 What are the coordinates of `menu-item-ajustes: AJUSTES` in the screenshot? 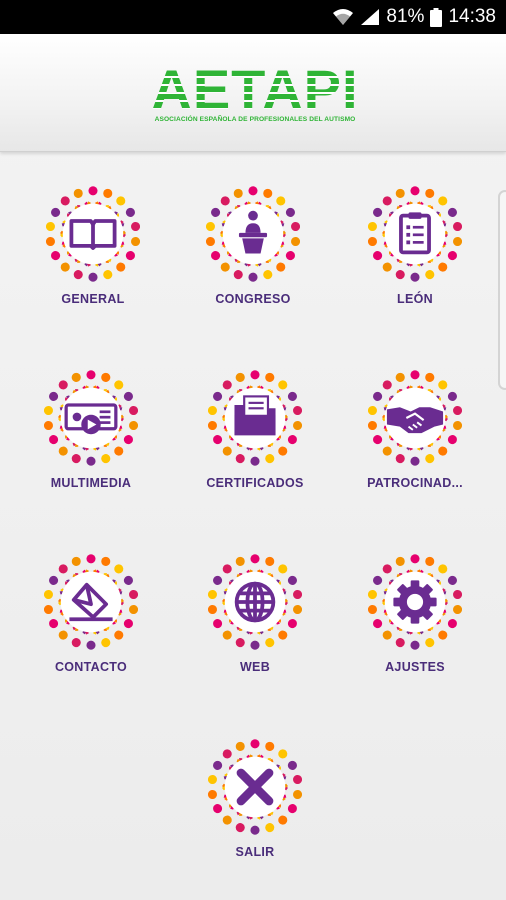 It's located at (415, 611).